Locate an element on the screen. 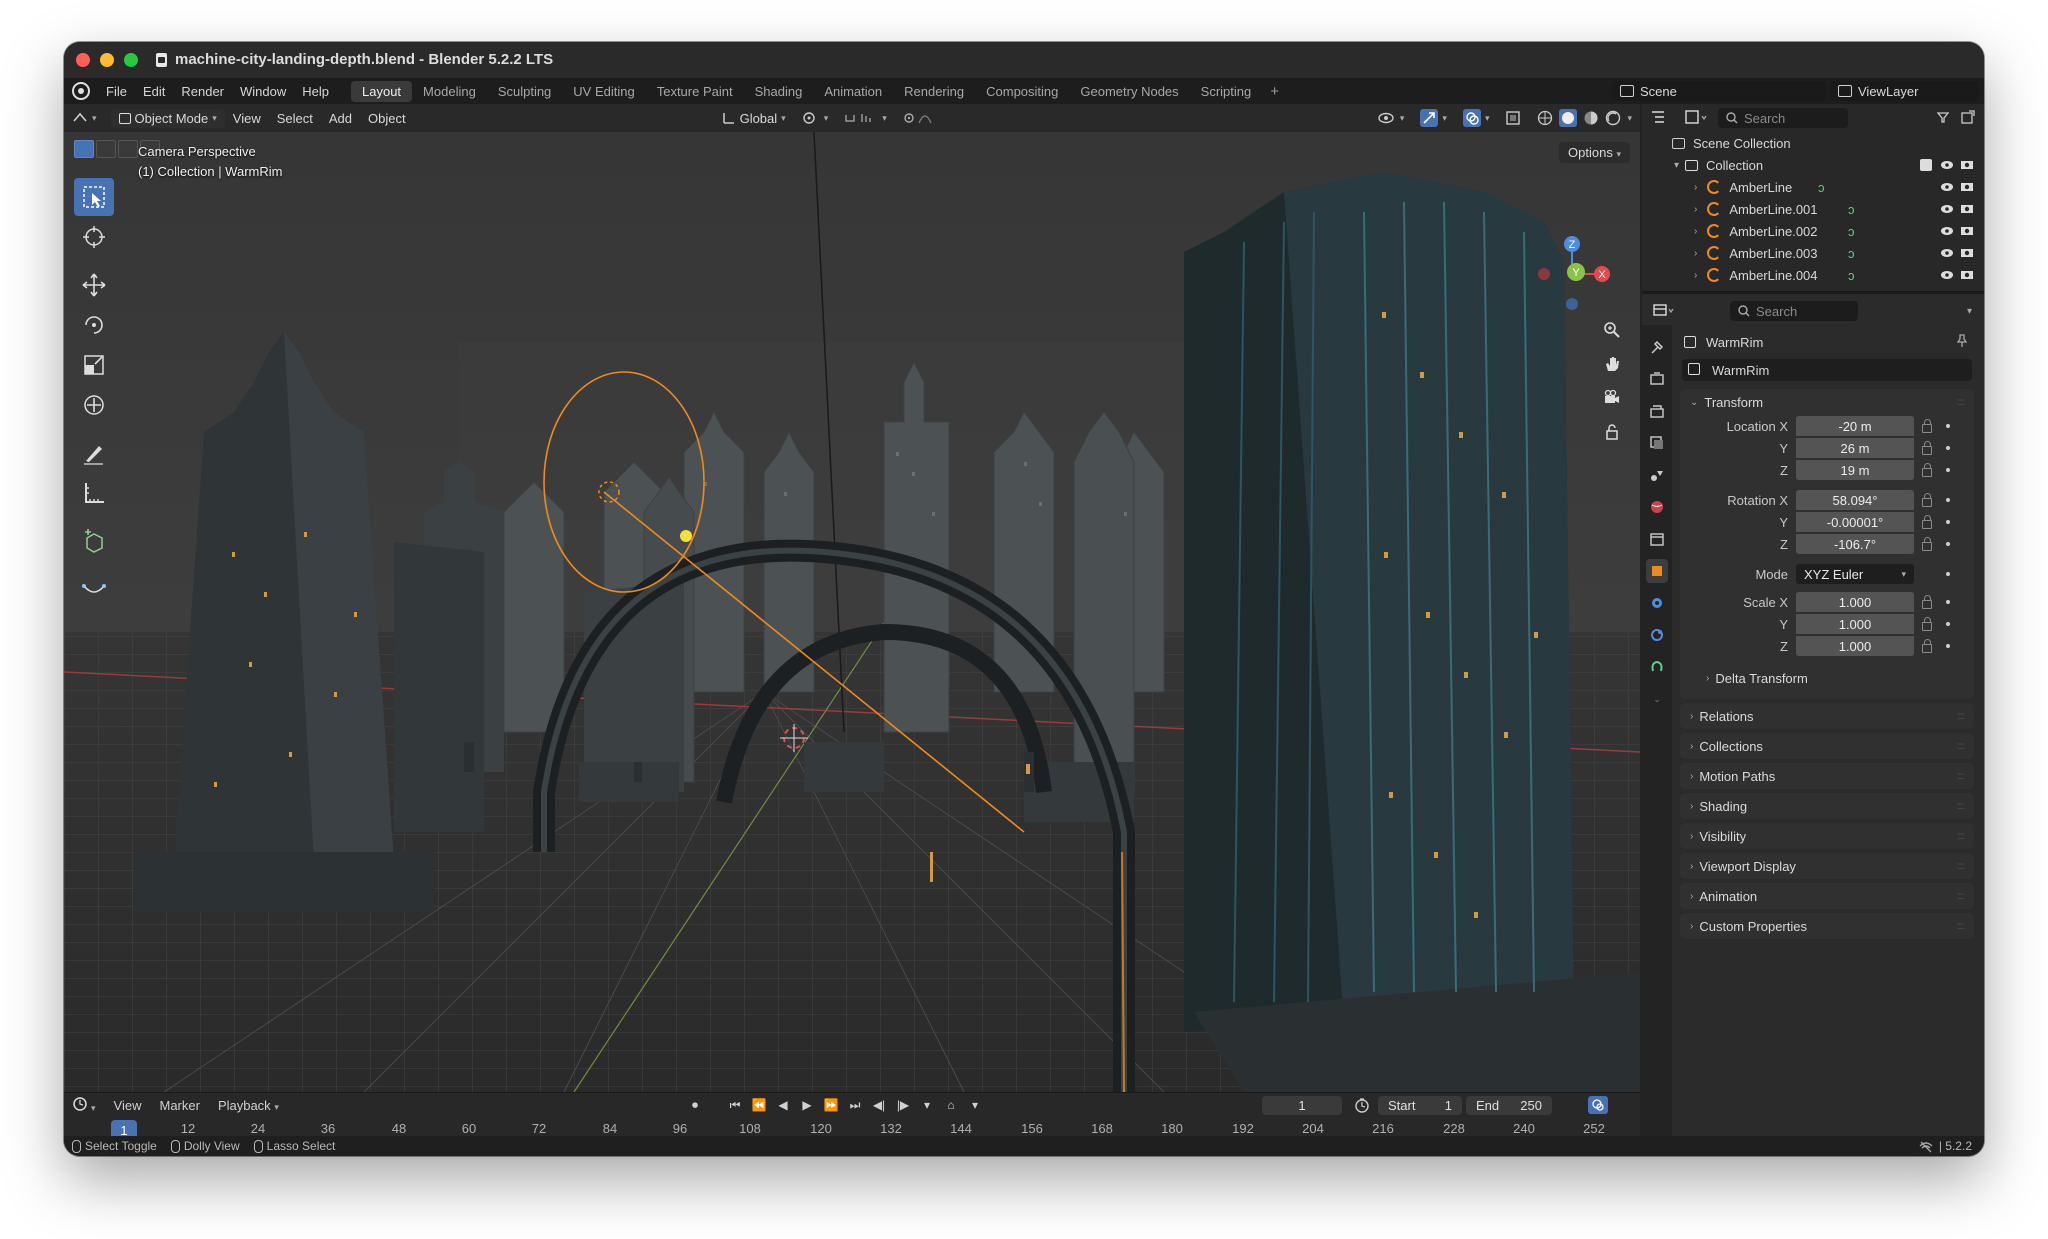  object-name-field: WarmRim is located at coordinates (1827, 370).